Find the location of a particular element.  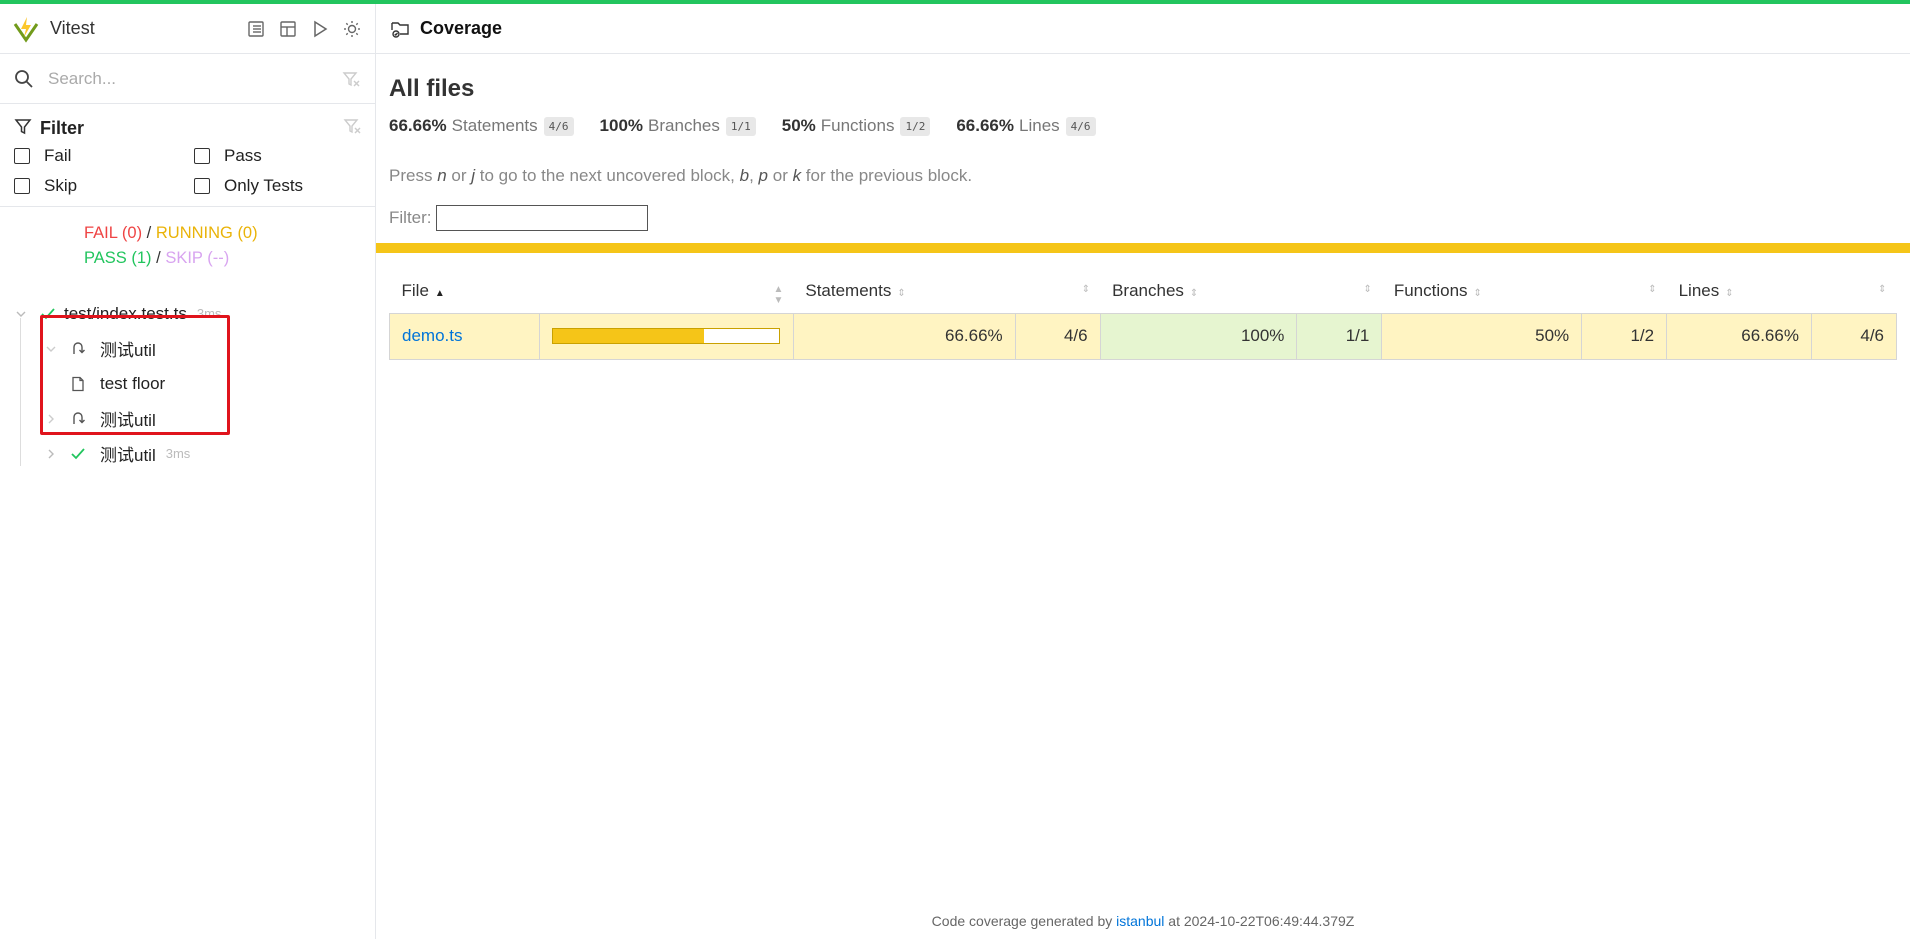

filter-only-tests-checkbox: Only Tests is located at coordinates (284, 186).